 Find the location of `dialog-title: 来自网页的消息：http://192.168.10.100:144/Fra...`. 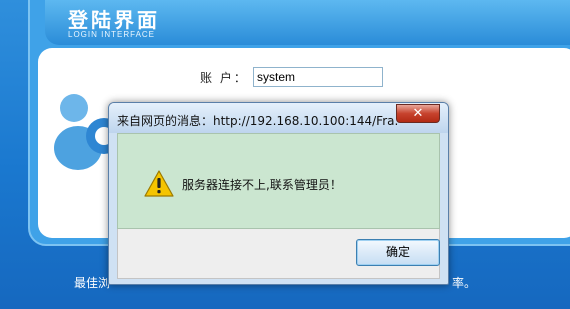

dialog-title: 来自网页的消息：http://192.168.10.100:144/Fra... is located at coordinates (258, 121).